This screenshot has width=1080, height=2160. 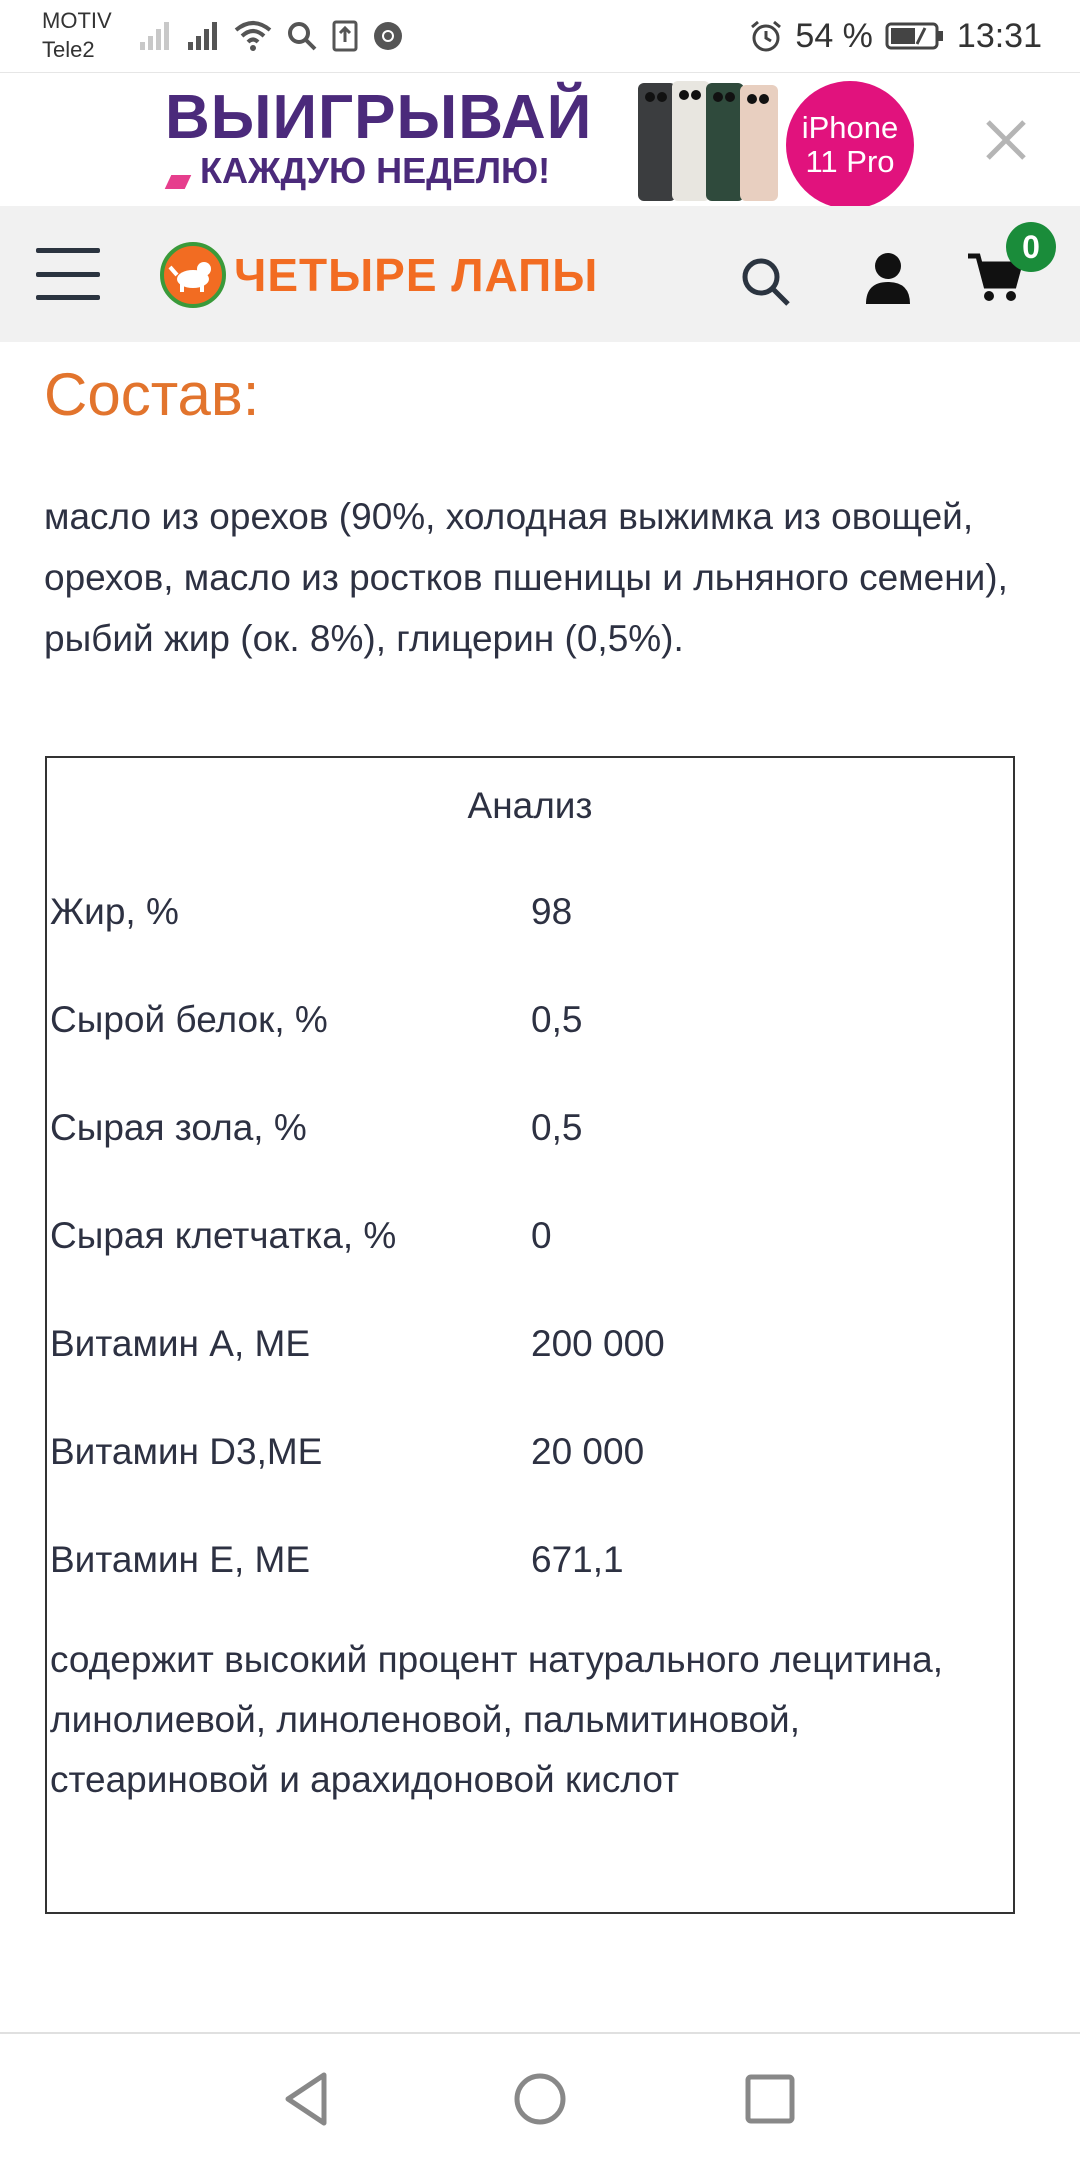 I want to click on table-row: Жир, % 98, so click(x=530, y=912).